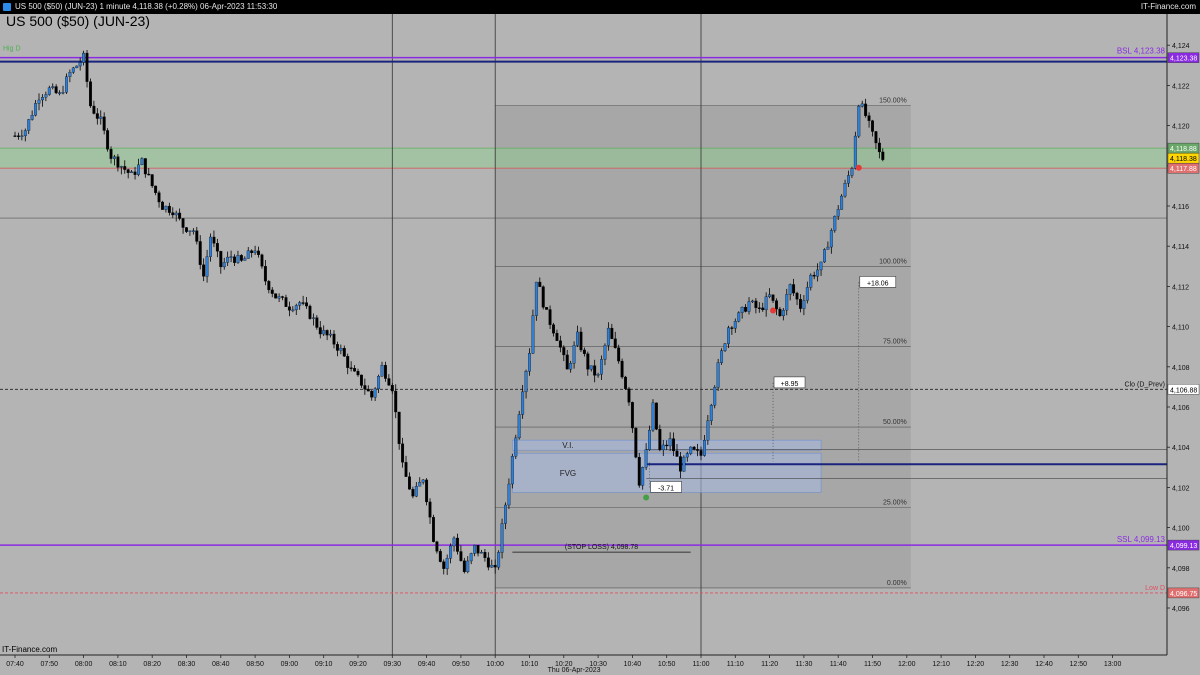  Describe the element at coordinates (461, 664) in the screenshot. I see `x-tick-label: 09:50` at that location.